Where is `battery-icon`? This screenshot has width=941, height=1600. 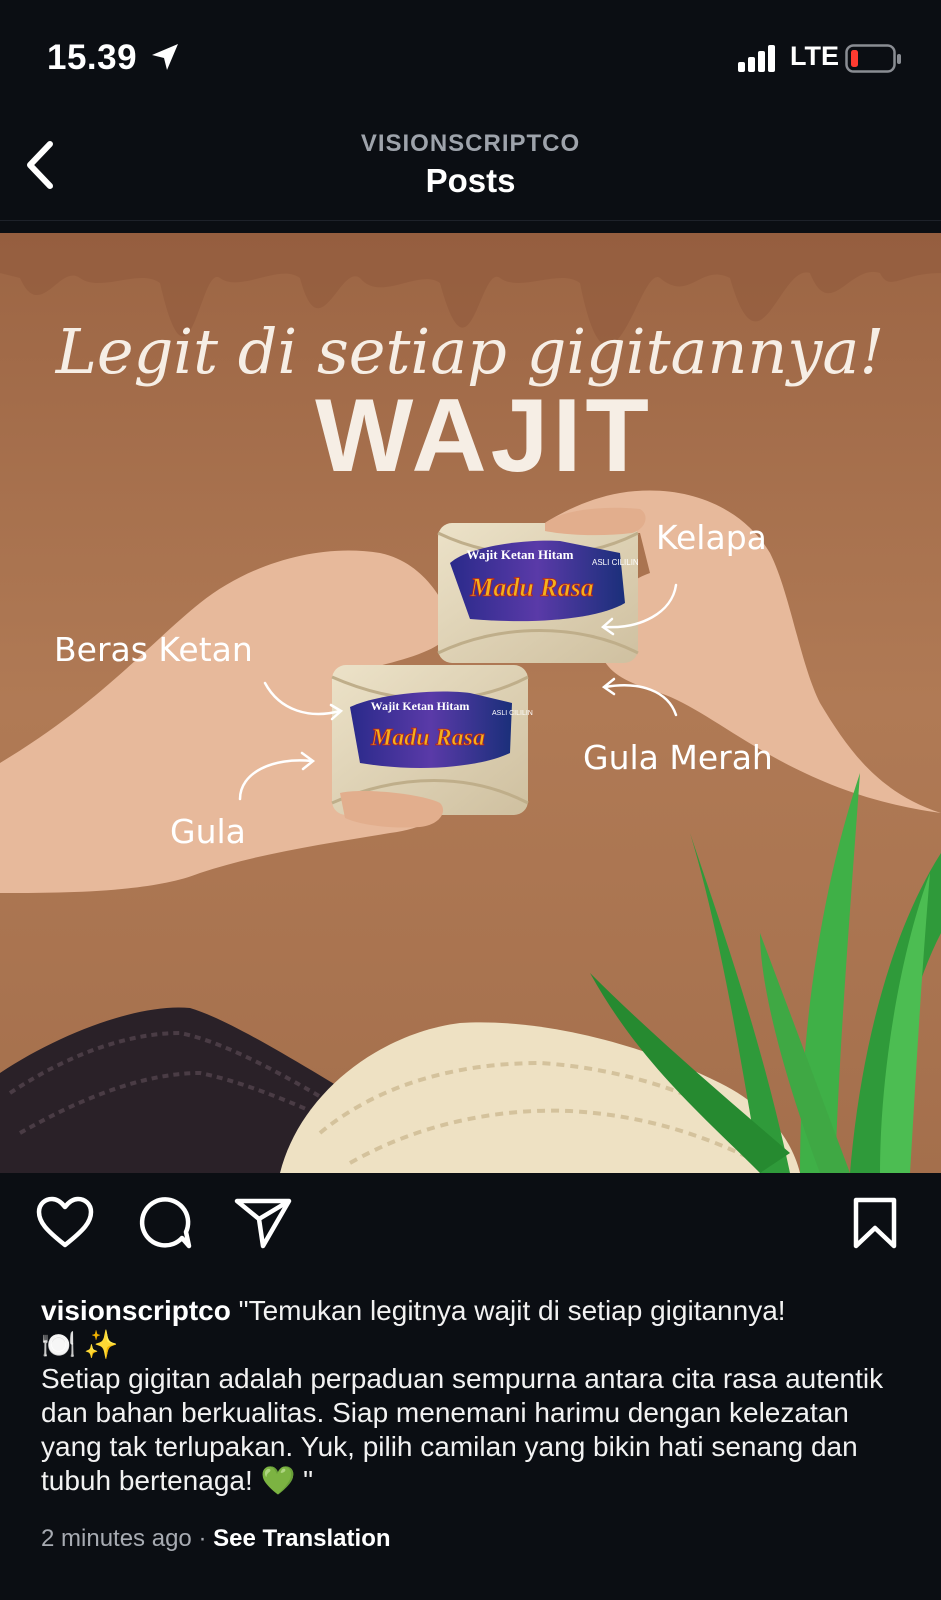
battery-icon is located at coordinates (874, 61).